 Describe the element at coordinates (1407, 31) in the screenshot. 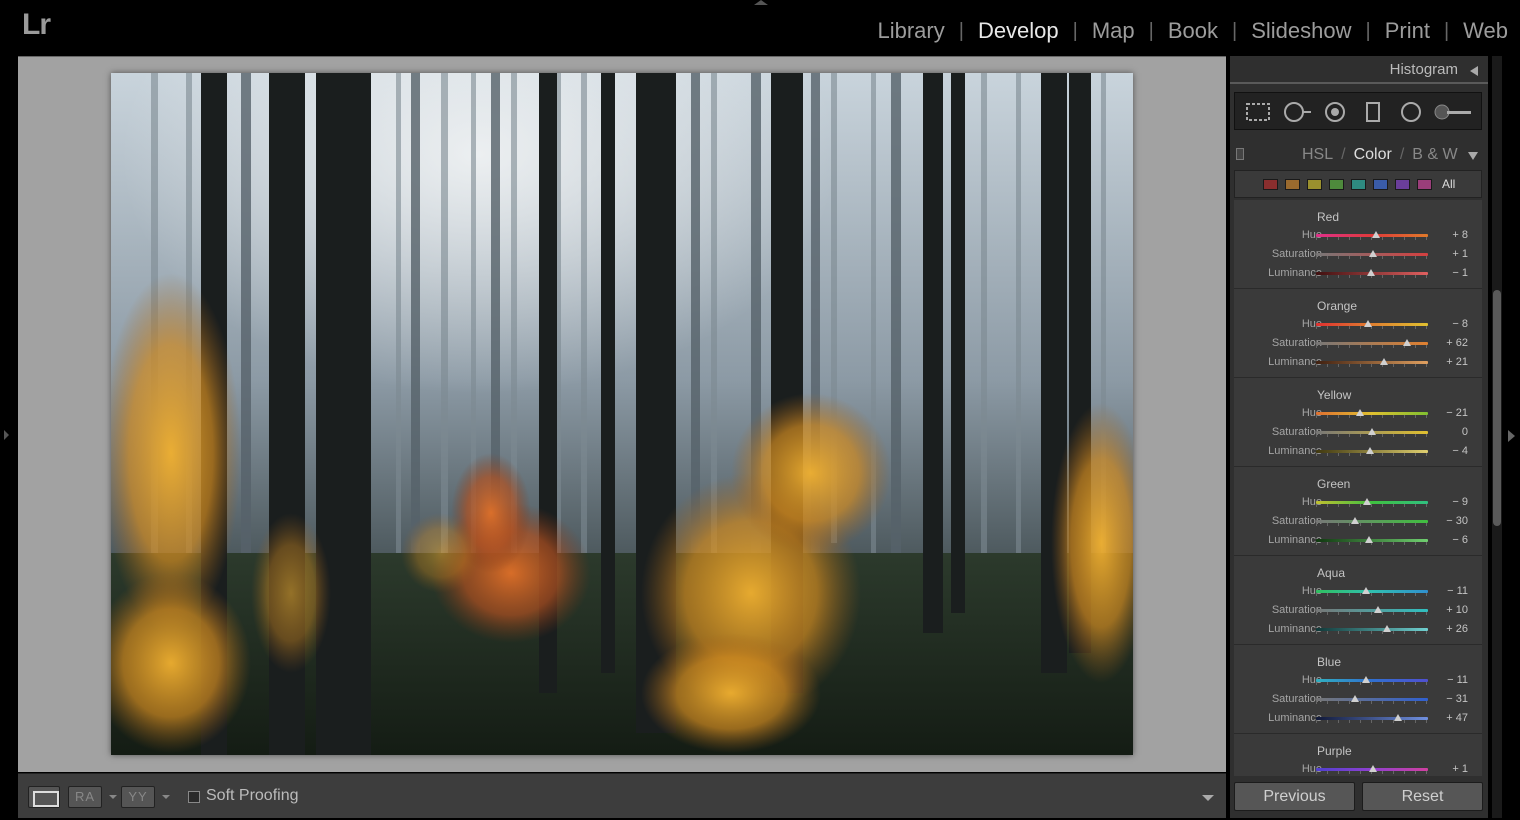

I see `module-print: Print` at that location.